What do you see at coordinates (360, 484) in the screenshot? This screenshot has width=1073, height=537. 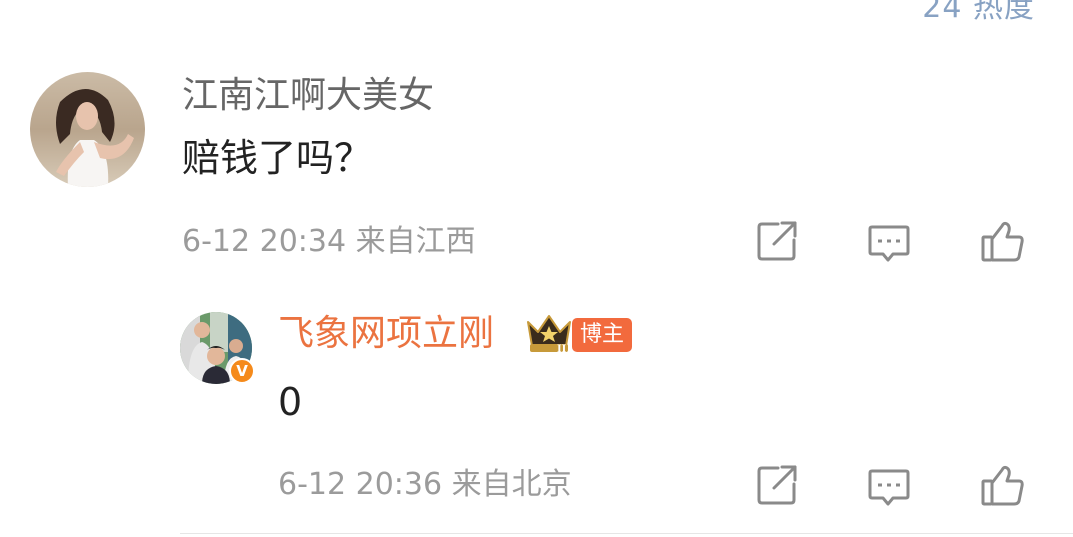 I see `reply-time: 6-12 20:36` at bounding box center [360, 484].